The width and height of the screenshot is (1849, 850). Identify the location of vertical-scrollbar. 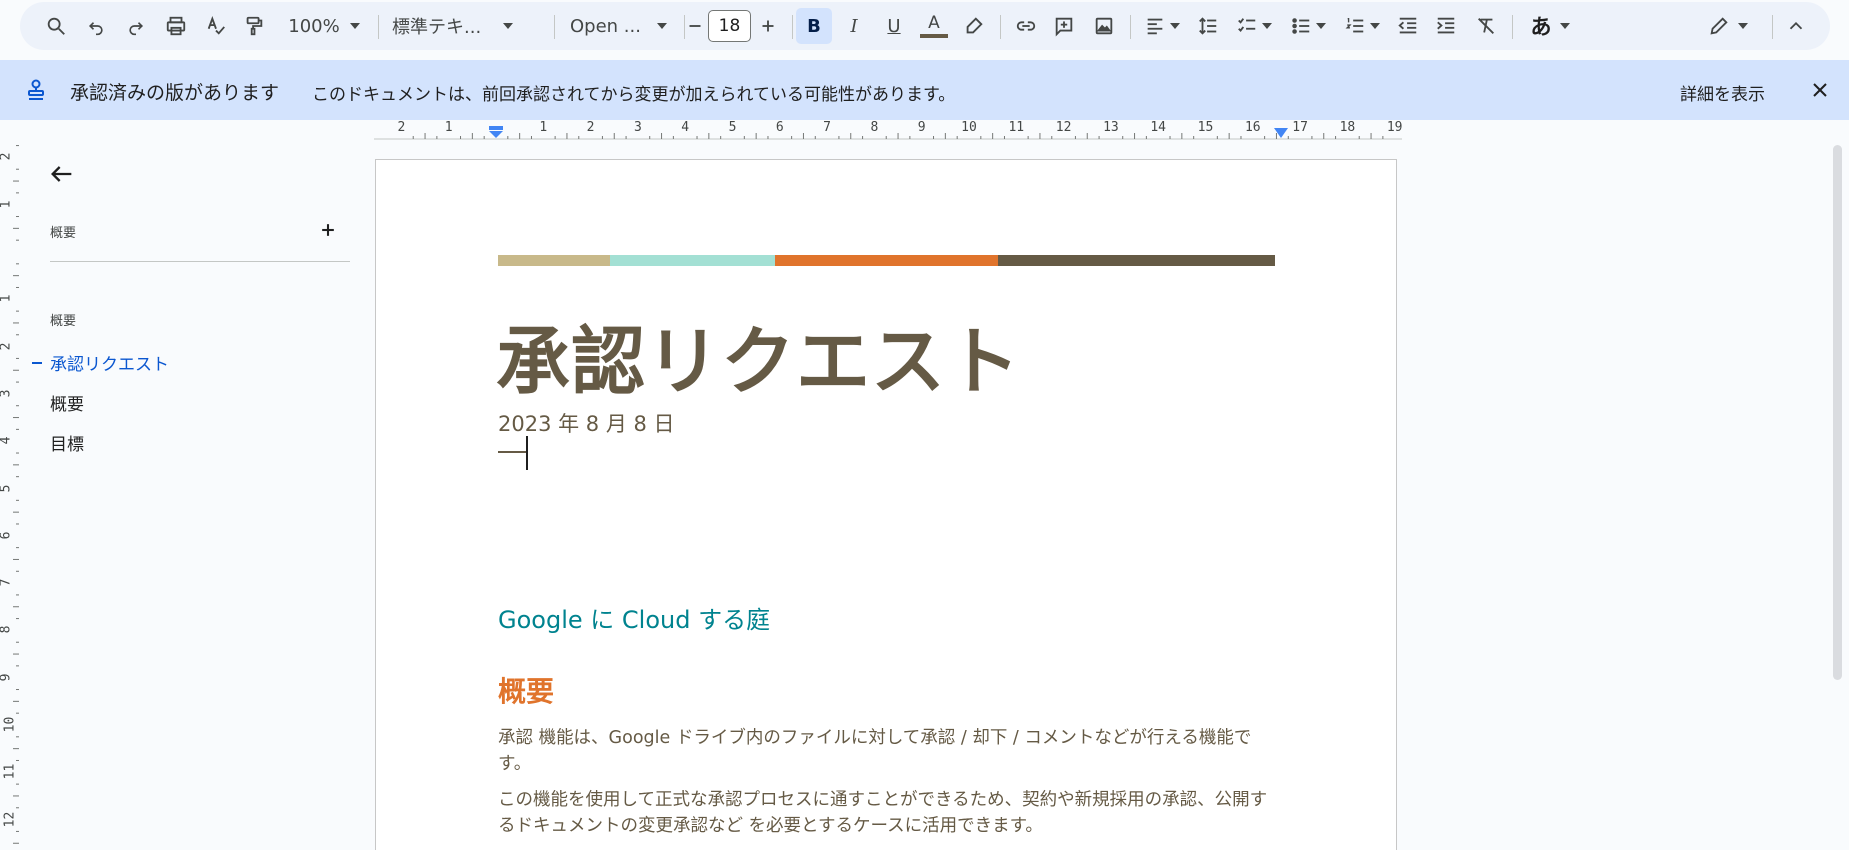
(1837, 412).